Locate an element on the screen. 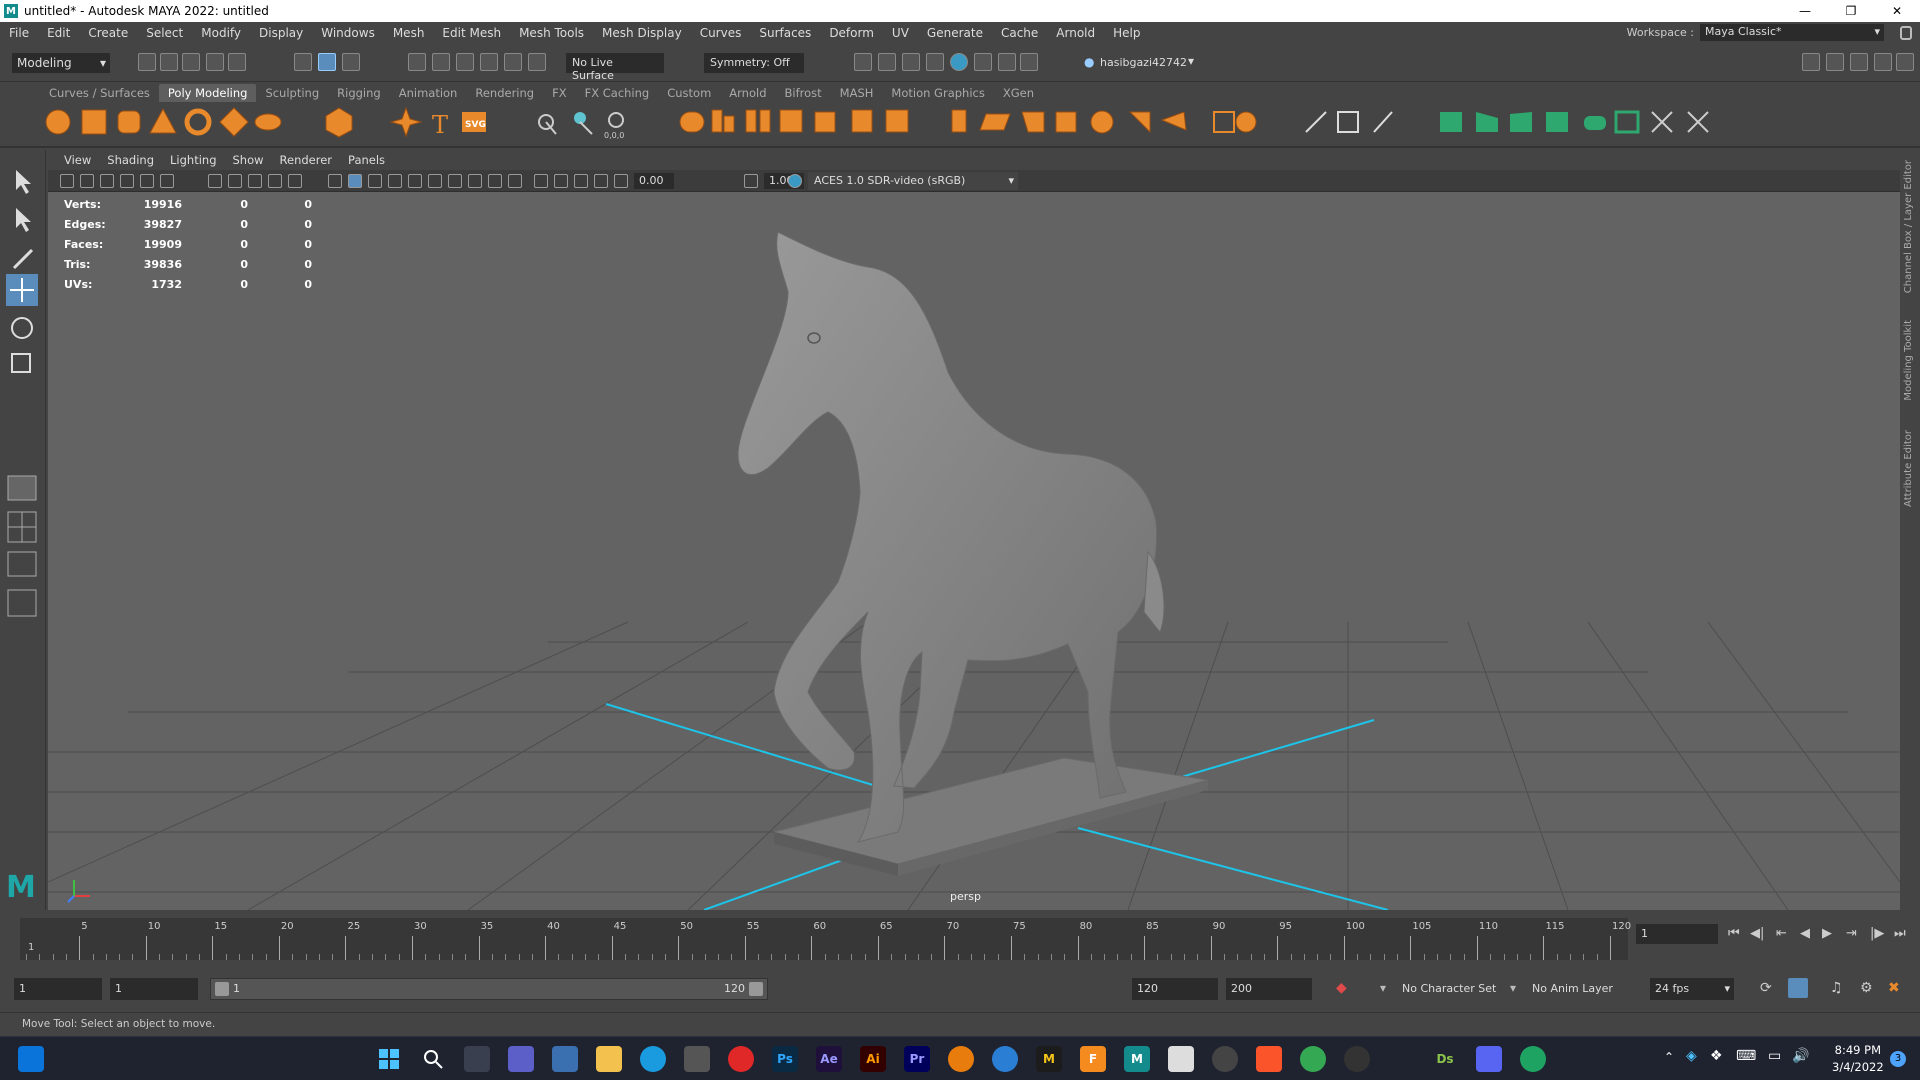  live-surface-field: No Live Surface is located at coordinates (615, 67).